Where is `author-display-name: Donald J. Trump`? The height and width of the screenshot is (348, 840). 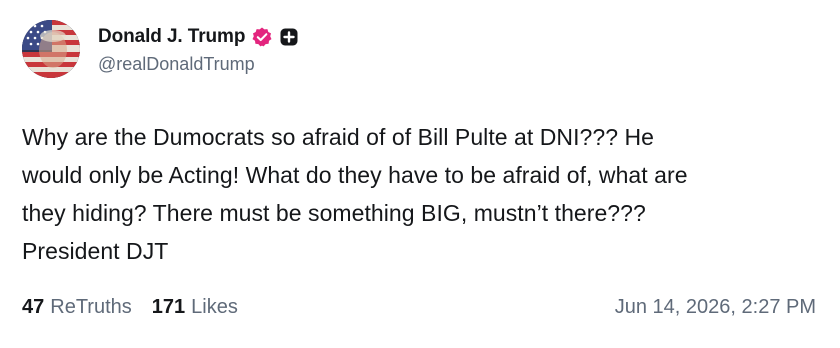 author-display-name: Donald J. Trump is located at coordinates (171, 37).